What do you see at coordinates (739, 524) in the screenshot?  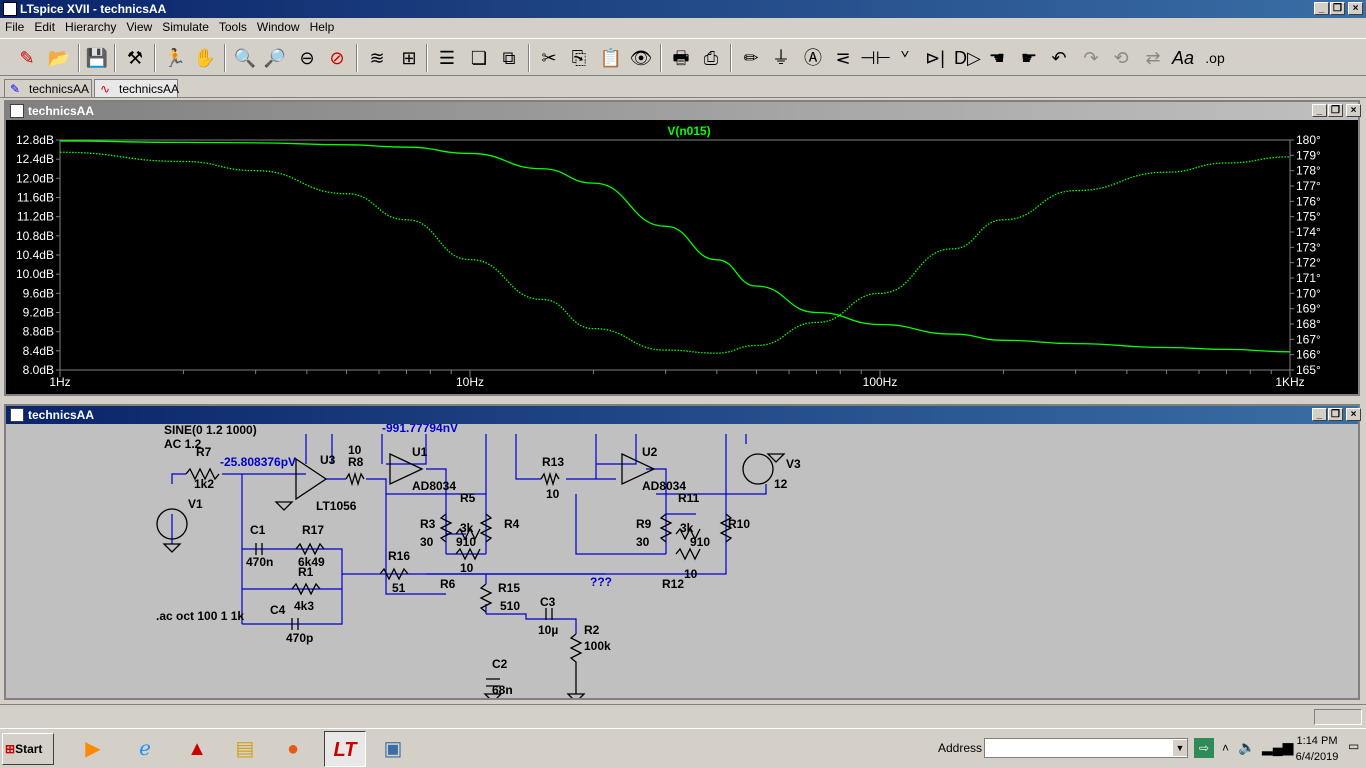 I see `r10-label: R10` at bounding box center [739, 524].